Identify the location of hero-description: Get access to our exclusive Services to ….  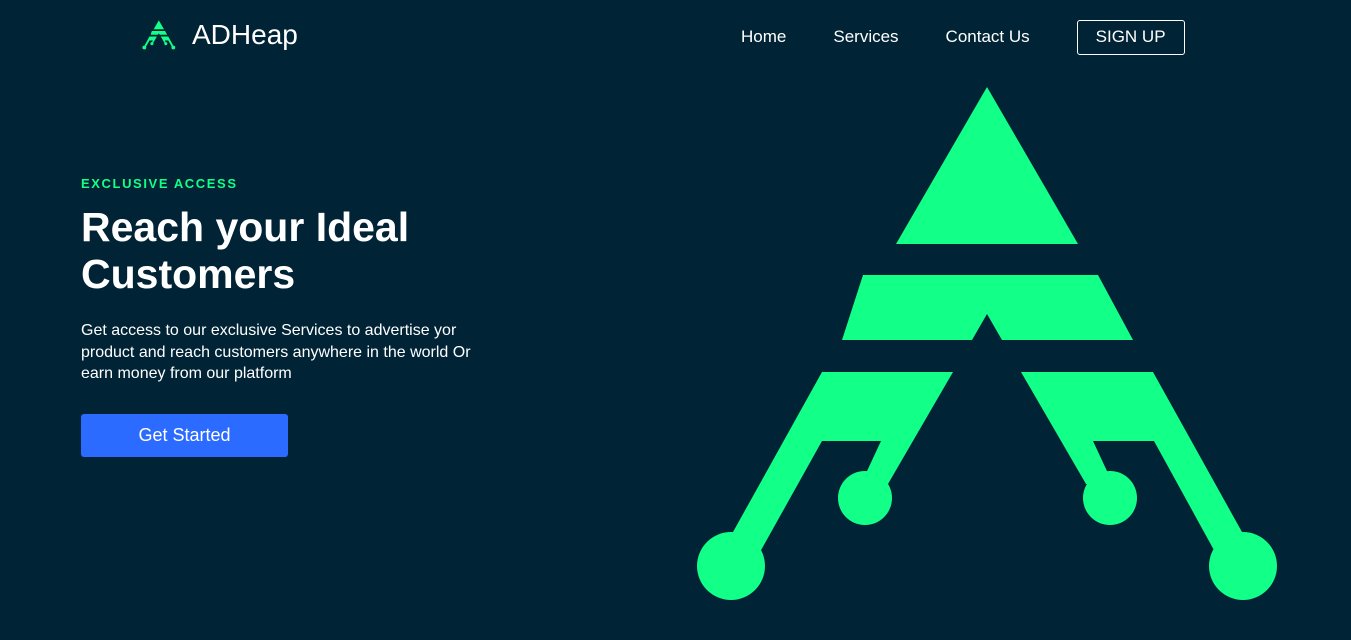
(276, 352).